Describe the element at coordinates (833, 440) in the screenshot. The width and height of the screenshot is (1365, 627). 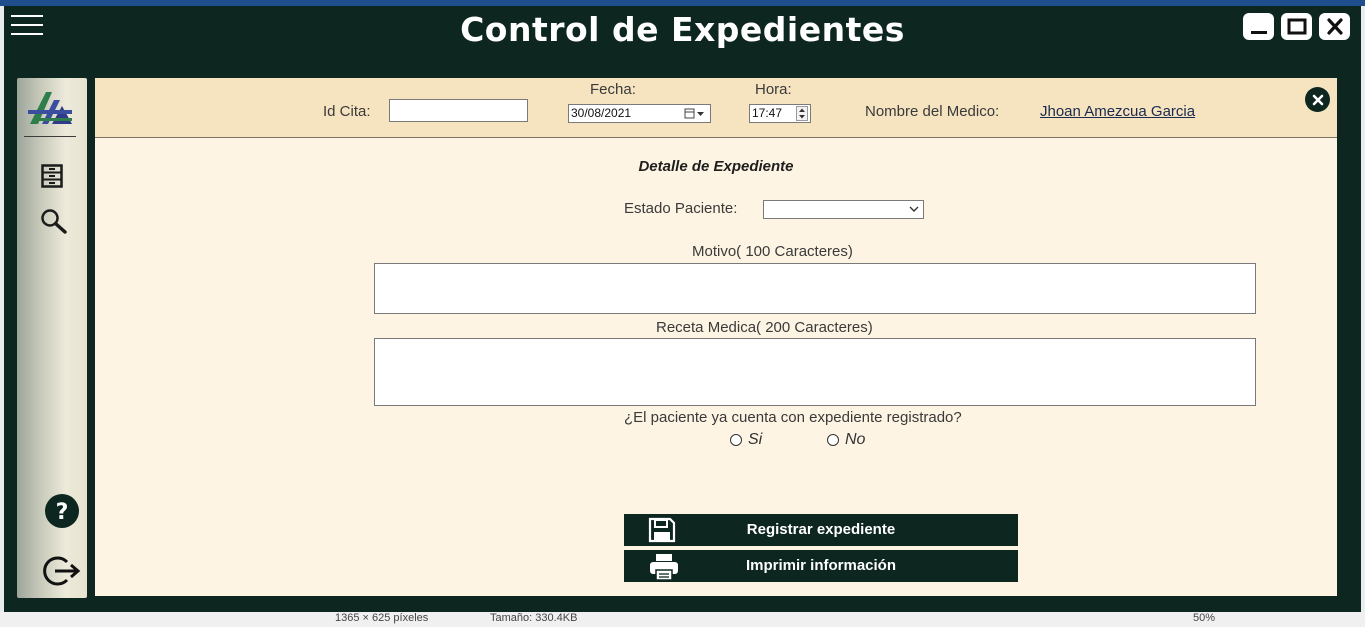
I see `radio-no-circle` at that location.